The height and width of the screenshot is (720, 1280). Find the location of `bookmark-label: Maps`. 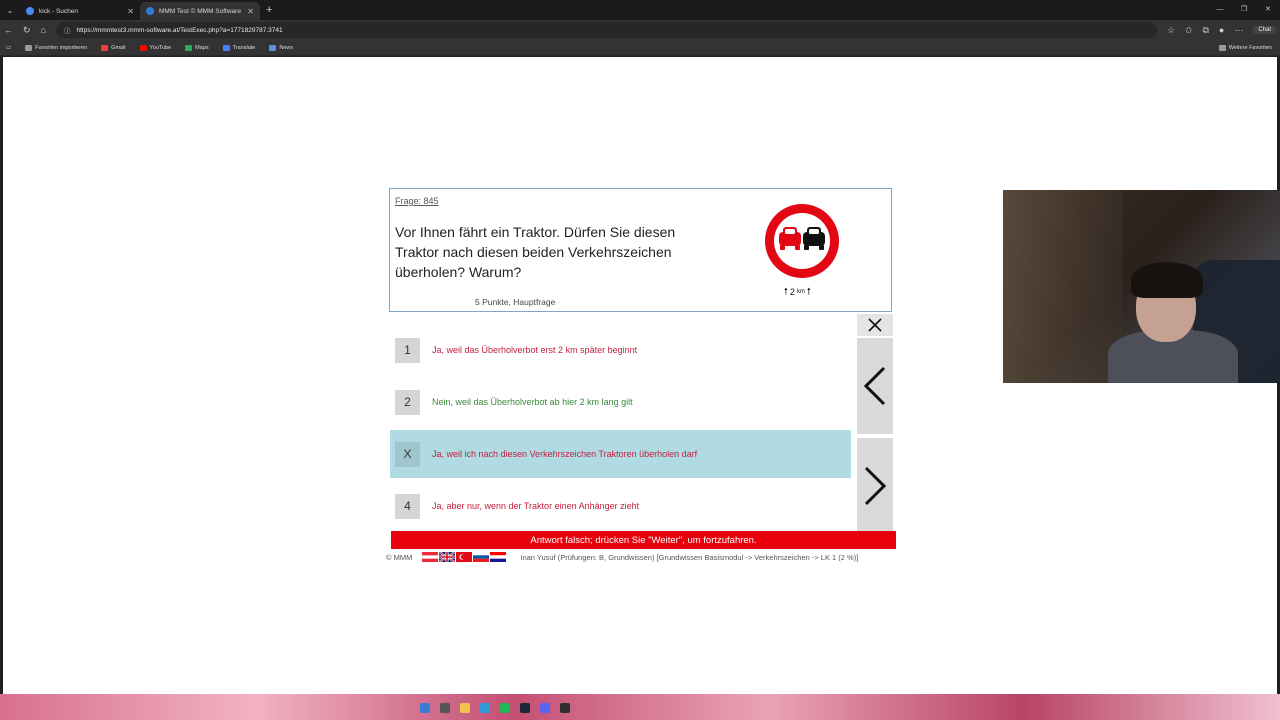

bookmark-label: Maps is located at coordinates (202, 47).